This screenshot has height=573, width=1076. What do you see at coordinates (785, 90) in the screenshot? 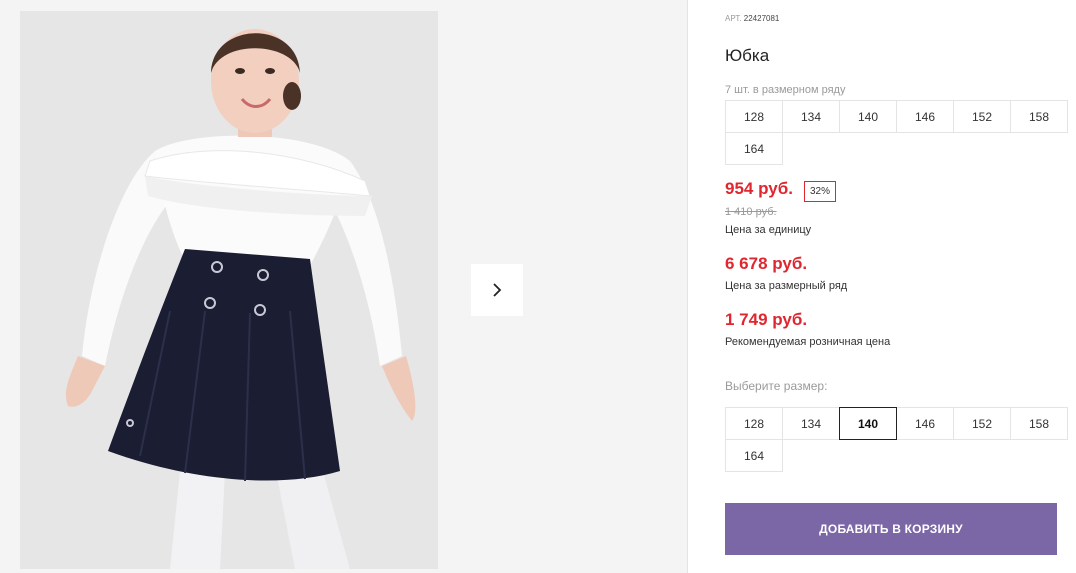
I see `size-row-note: 7 шт. в размерном ряду` at bounding box center [785, 90].